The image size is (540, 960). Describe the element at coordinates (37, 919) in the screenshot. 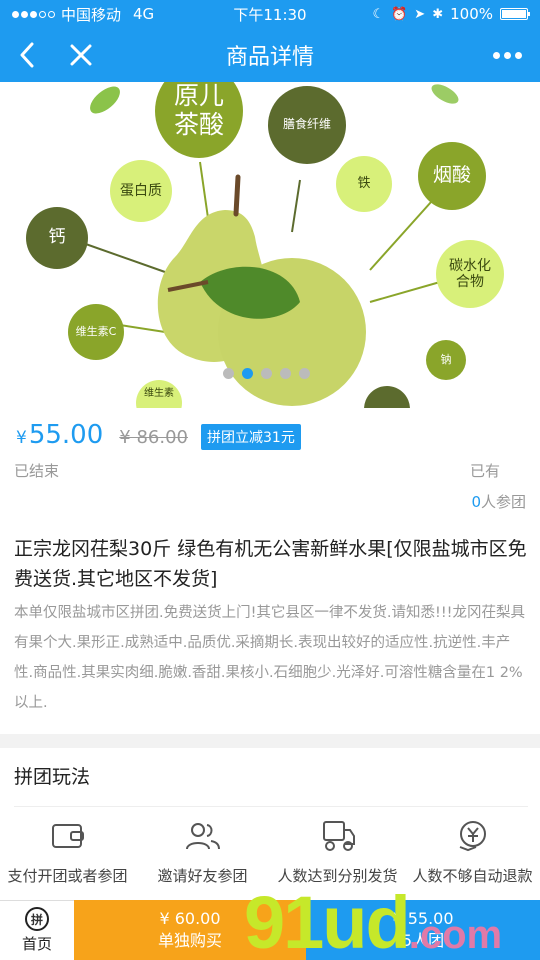

I see `home-icon: 拼` at that location.